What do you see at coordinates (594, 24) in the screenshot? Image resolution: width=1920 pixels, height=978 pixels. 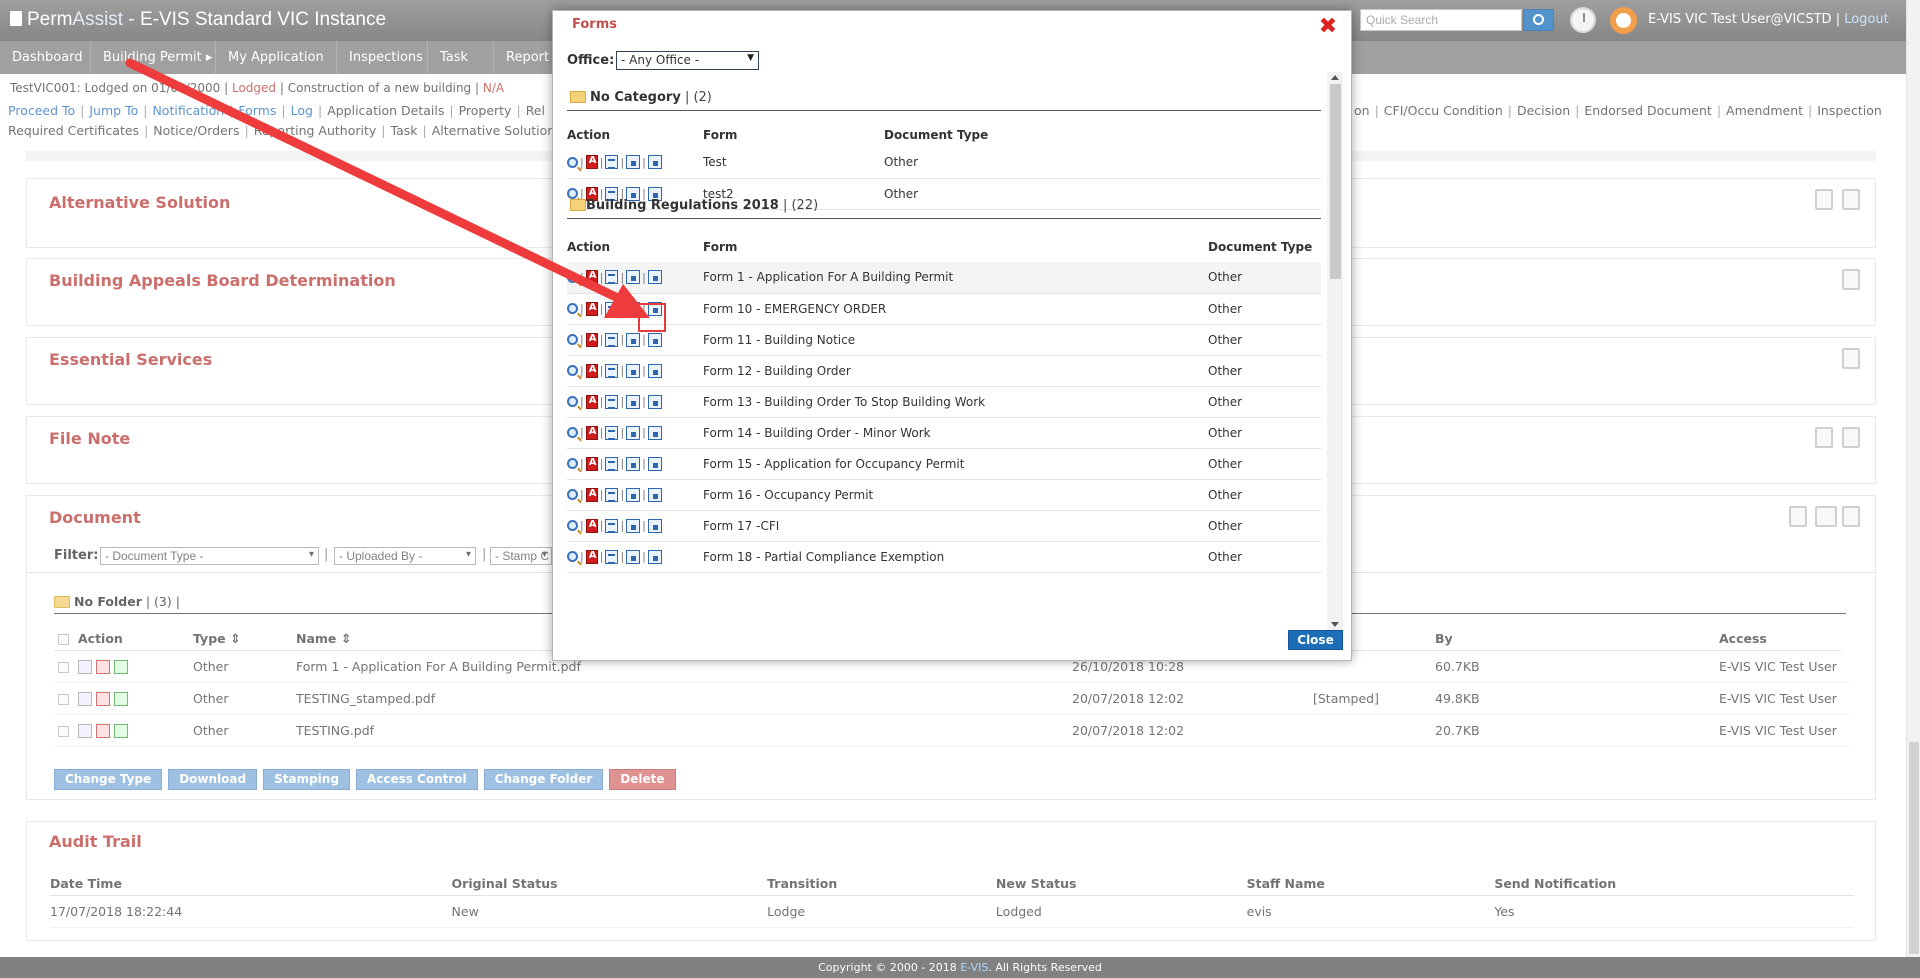 I see `dialog-title: Forms` at bounding box center [594, 24].